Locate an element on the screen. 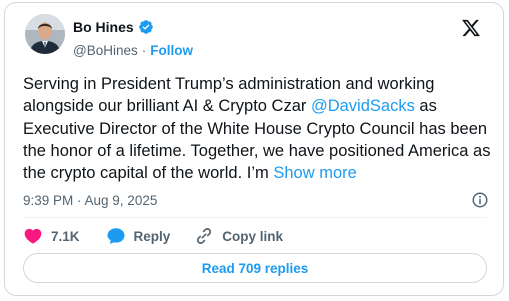 This screenshot has width=509, height=301. author-handle: @BoHines is located at coordinates (105, 50).